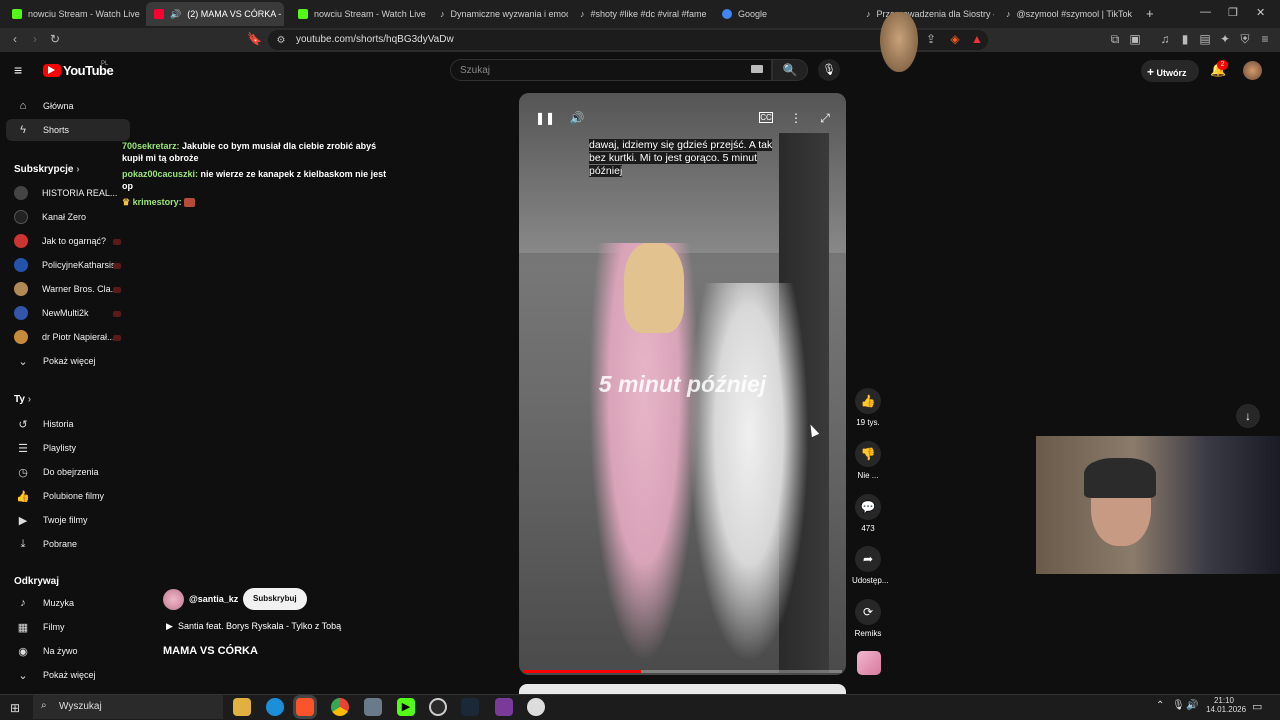  Describe the element at coordinates (1265, 39) in the screenshot. I see `menu-icon: ≡` at that location.